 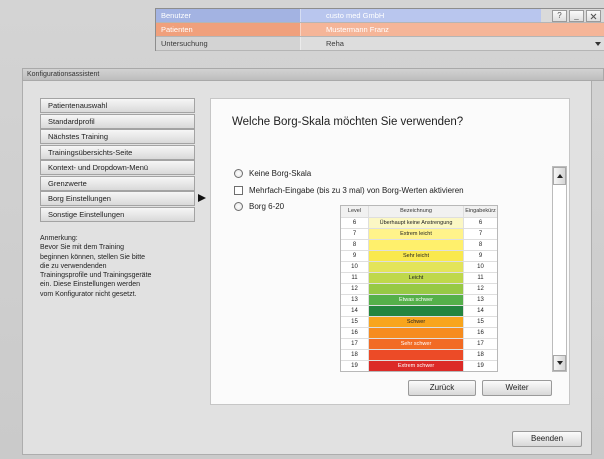 What do you see at coordinates (416, 278) in the screenshot?
I see `borg-label: Leicht` at bounding box center [416, 278].